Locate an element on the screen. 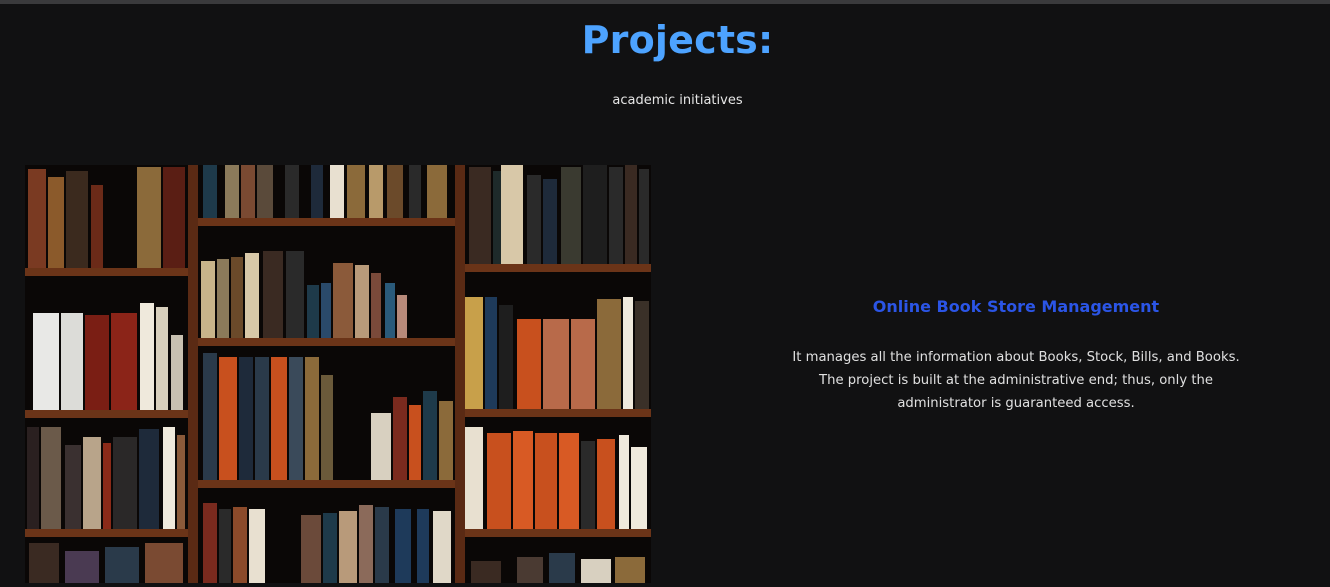 This screenshot has width=1330, height=587. section-title: Projects: is located at coordinates (677, 40).